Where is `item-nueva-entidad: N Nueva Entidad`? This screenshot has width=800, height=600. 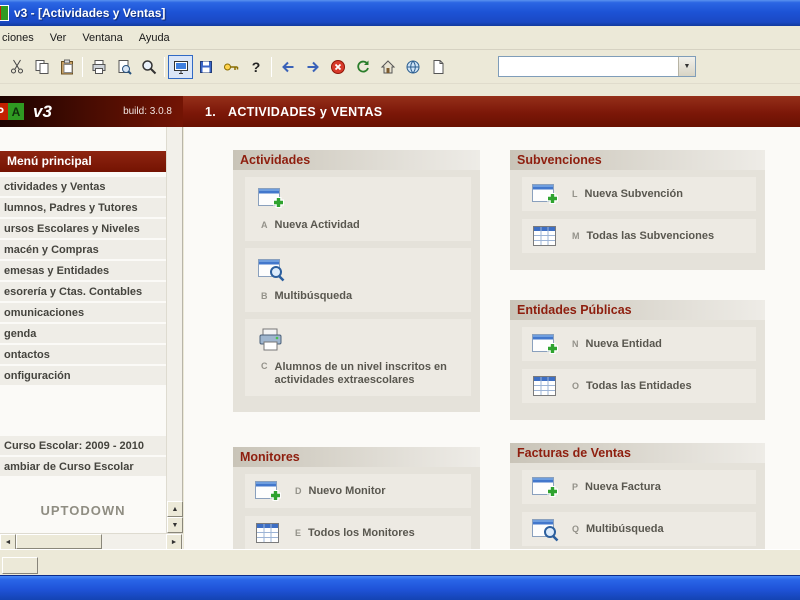 item-nueva-entidad: N Nueva Entidad is located at coordinates (639, 344).